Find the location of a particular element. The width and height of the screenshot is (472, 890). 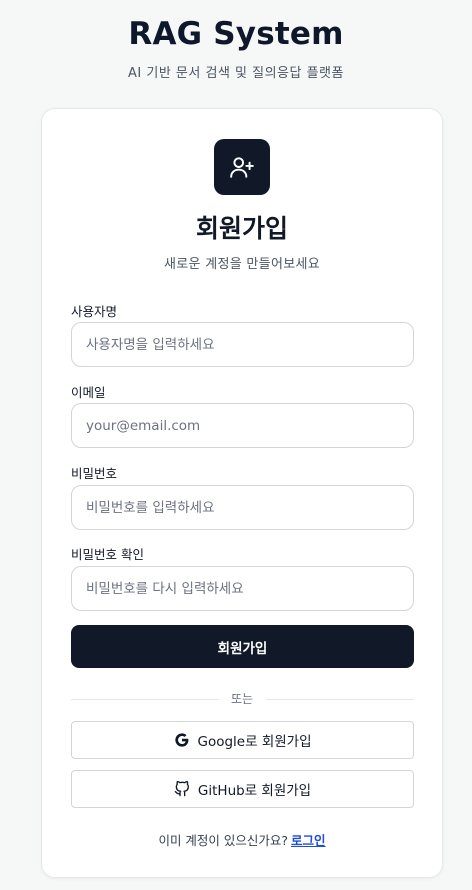

password-confirm-input is located at coordinates (242, 588).